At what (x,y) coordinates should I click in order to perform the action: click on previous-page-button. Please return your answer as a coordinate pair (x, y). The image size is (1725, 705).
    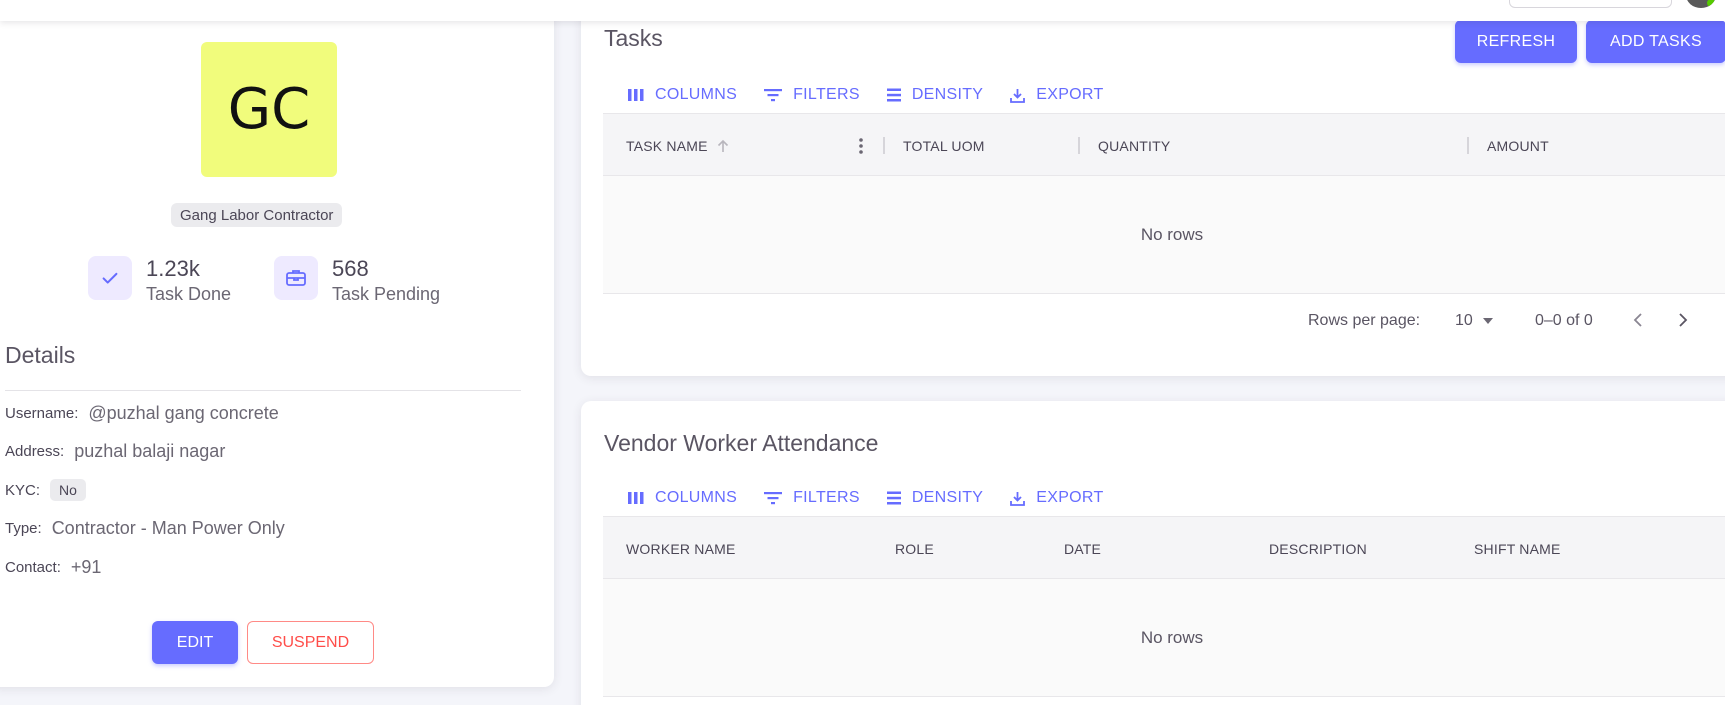
    Looking at the image, I should click on (1638, 322).